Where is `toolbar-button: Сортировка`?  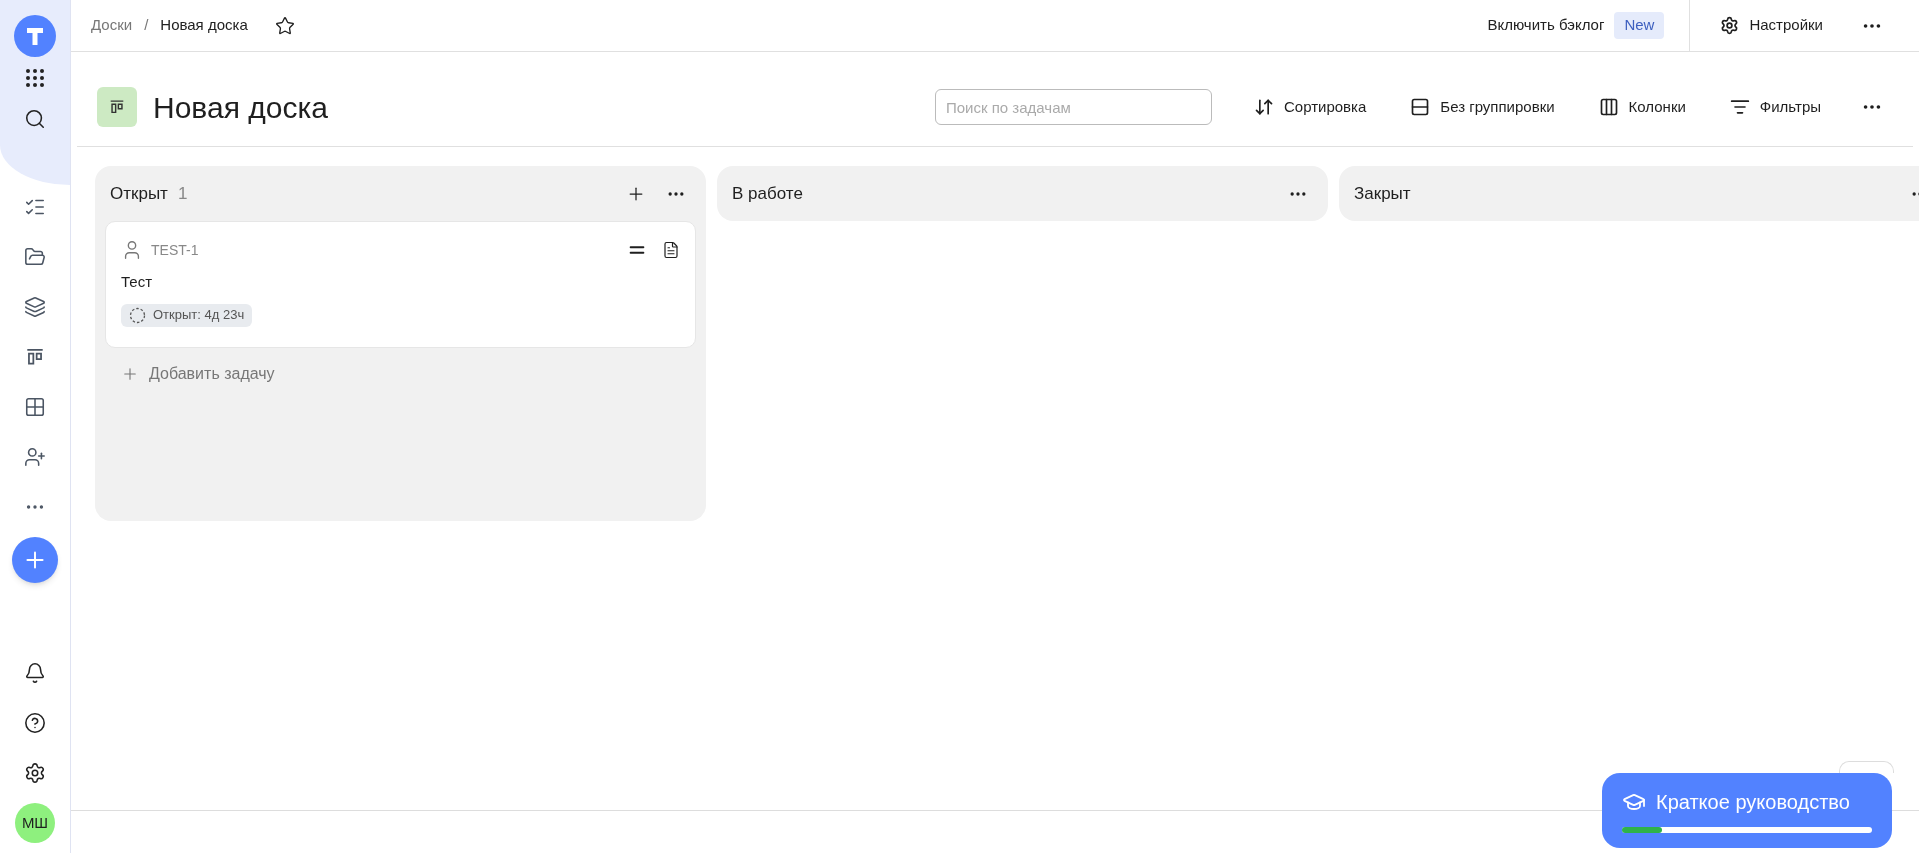
toolbar-button: Сортировка is located at coordinates (1310, 107).